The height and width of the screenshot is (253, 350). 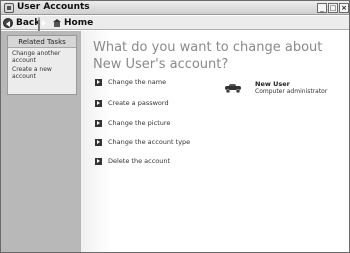 What do you see at coordinates (149, 142) in the screenshot?
I see `change-account-type-label: Change the account type` at bounding box center [149, 142].